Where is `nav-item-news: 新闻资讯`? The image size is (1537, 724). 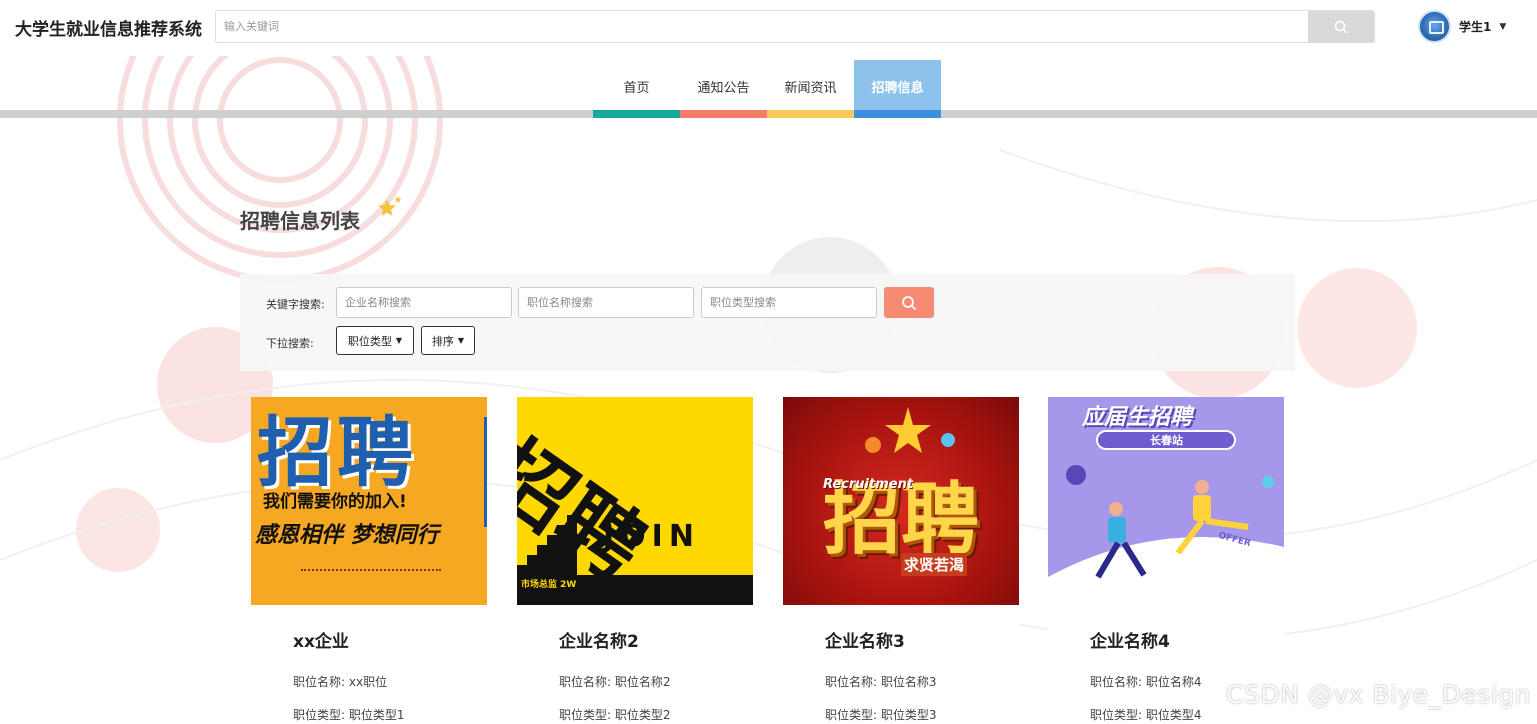
nav-item-news: 新闻资讯 is located at coordinates (810, 89).